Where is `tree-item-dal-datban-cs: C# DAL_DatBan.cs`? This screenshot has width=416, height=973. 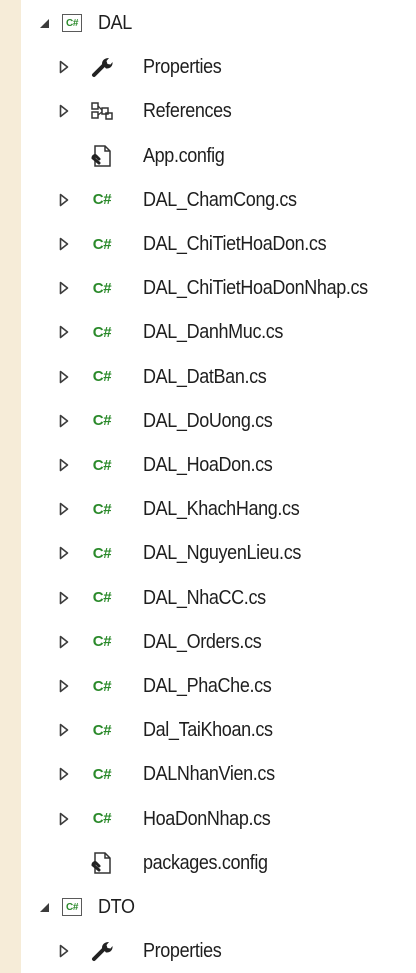 tree-item-dal-datban-cs: C# DAL_DatBan.cs is located at coordinates (208, 377).